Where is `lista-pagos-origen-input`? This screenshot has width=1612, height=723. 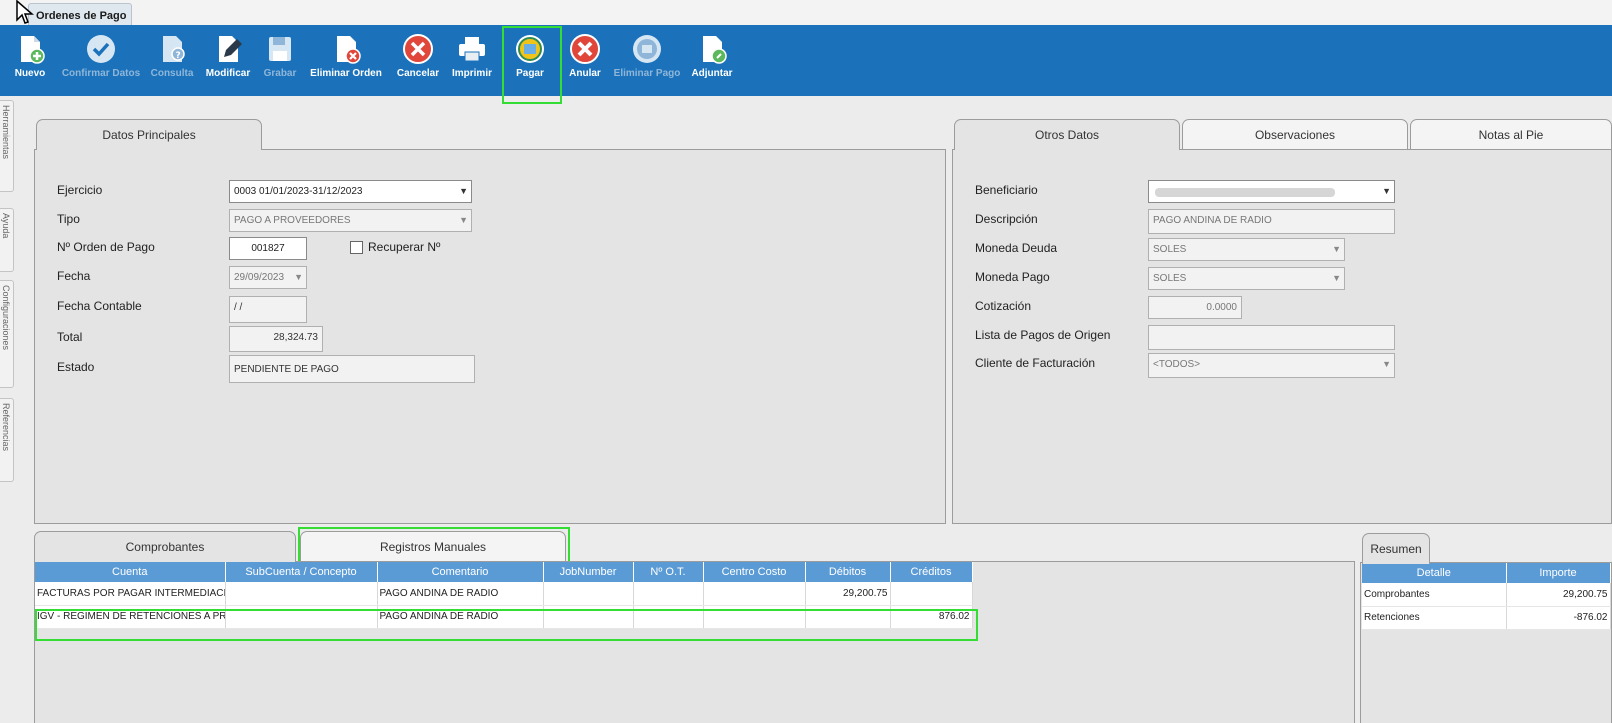 lista-pagos-origen-input is located at coordinates (1271, 337).